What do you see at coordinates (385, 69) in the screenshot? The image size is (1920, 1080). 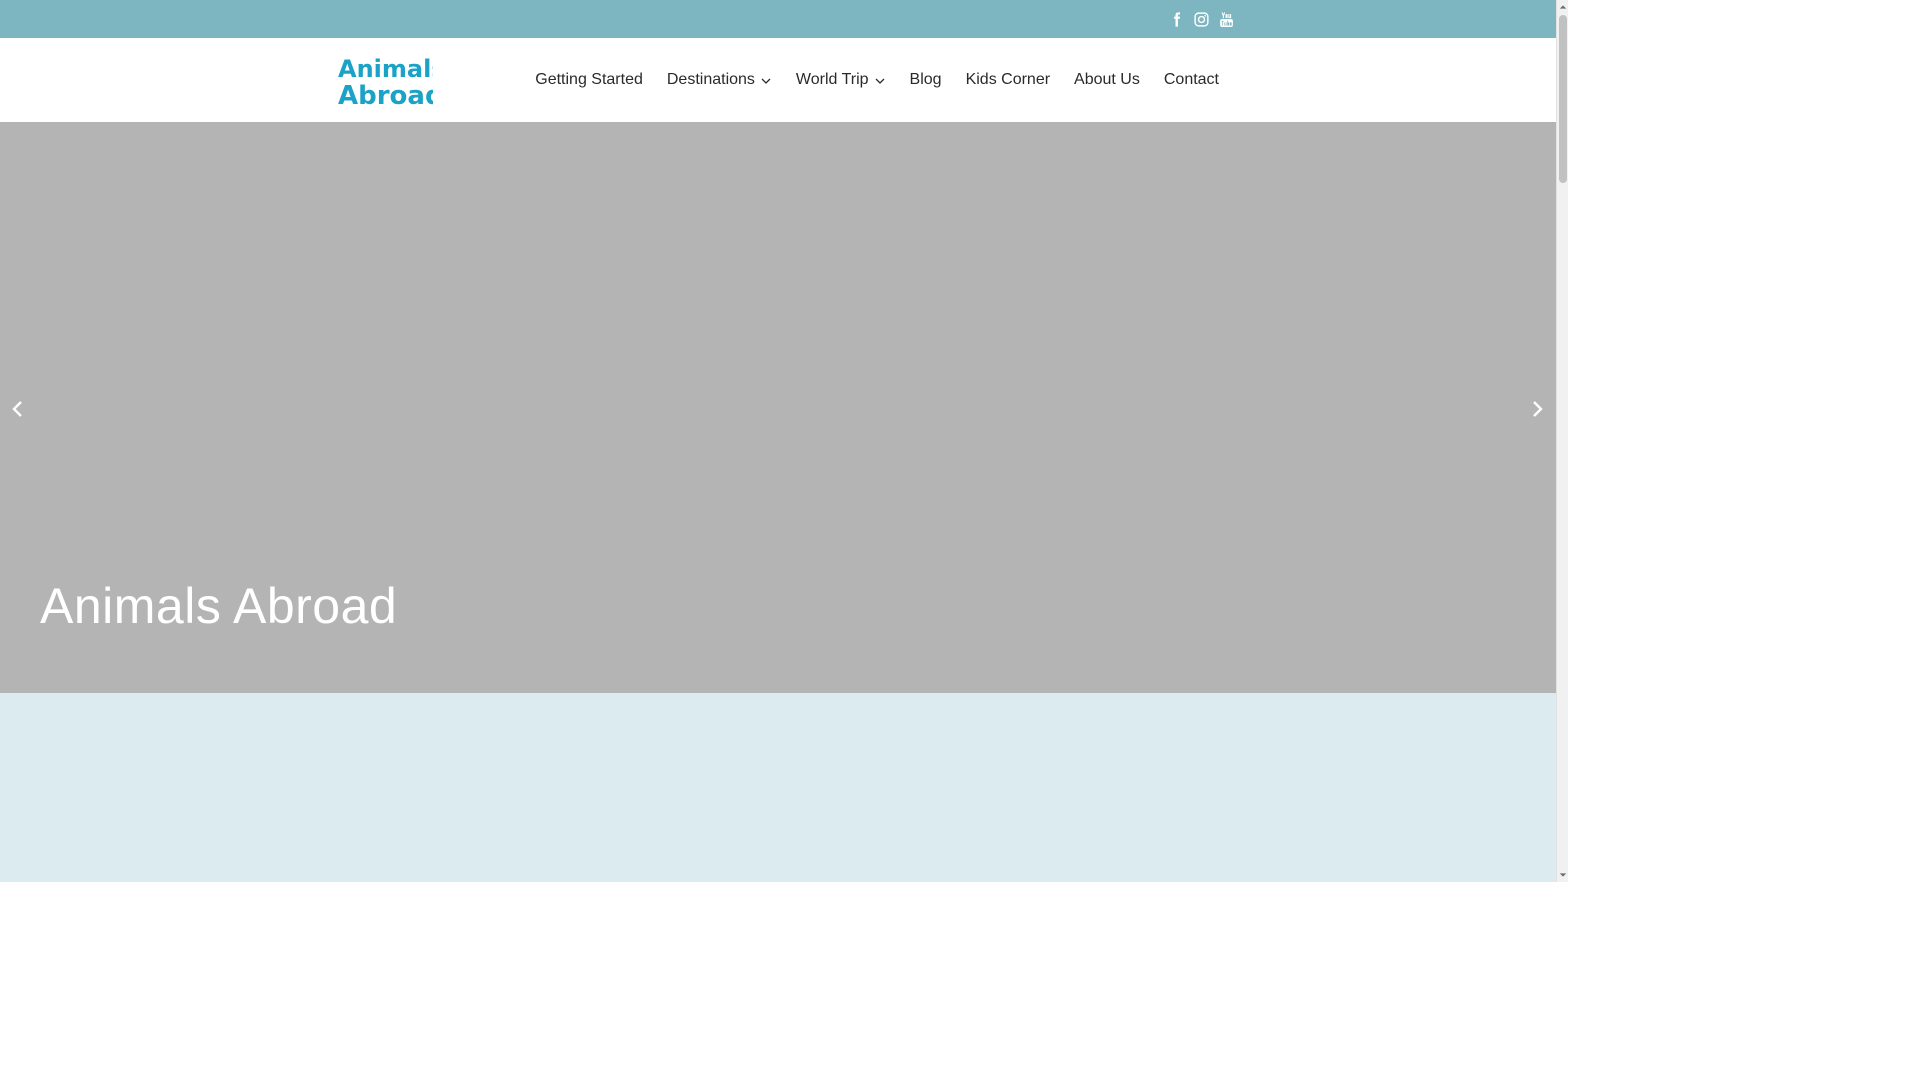 I see `logo-line-1: Animals` at bounding box center [385, 69].